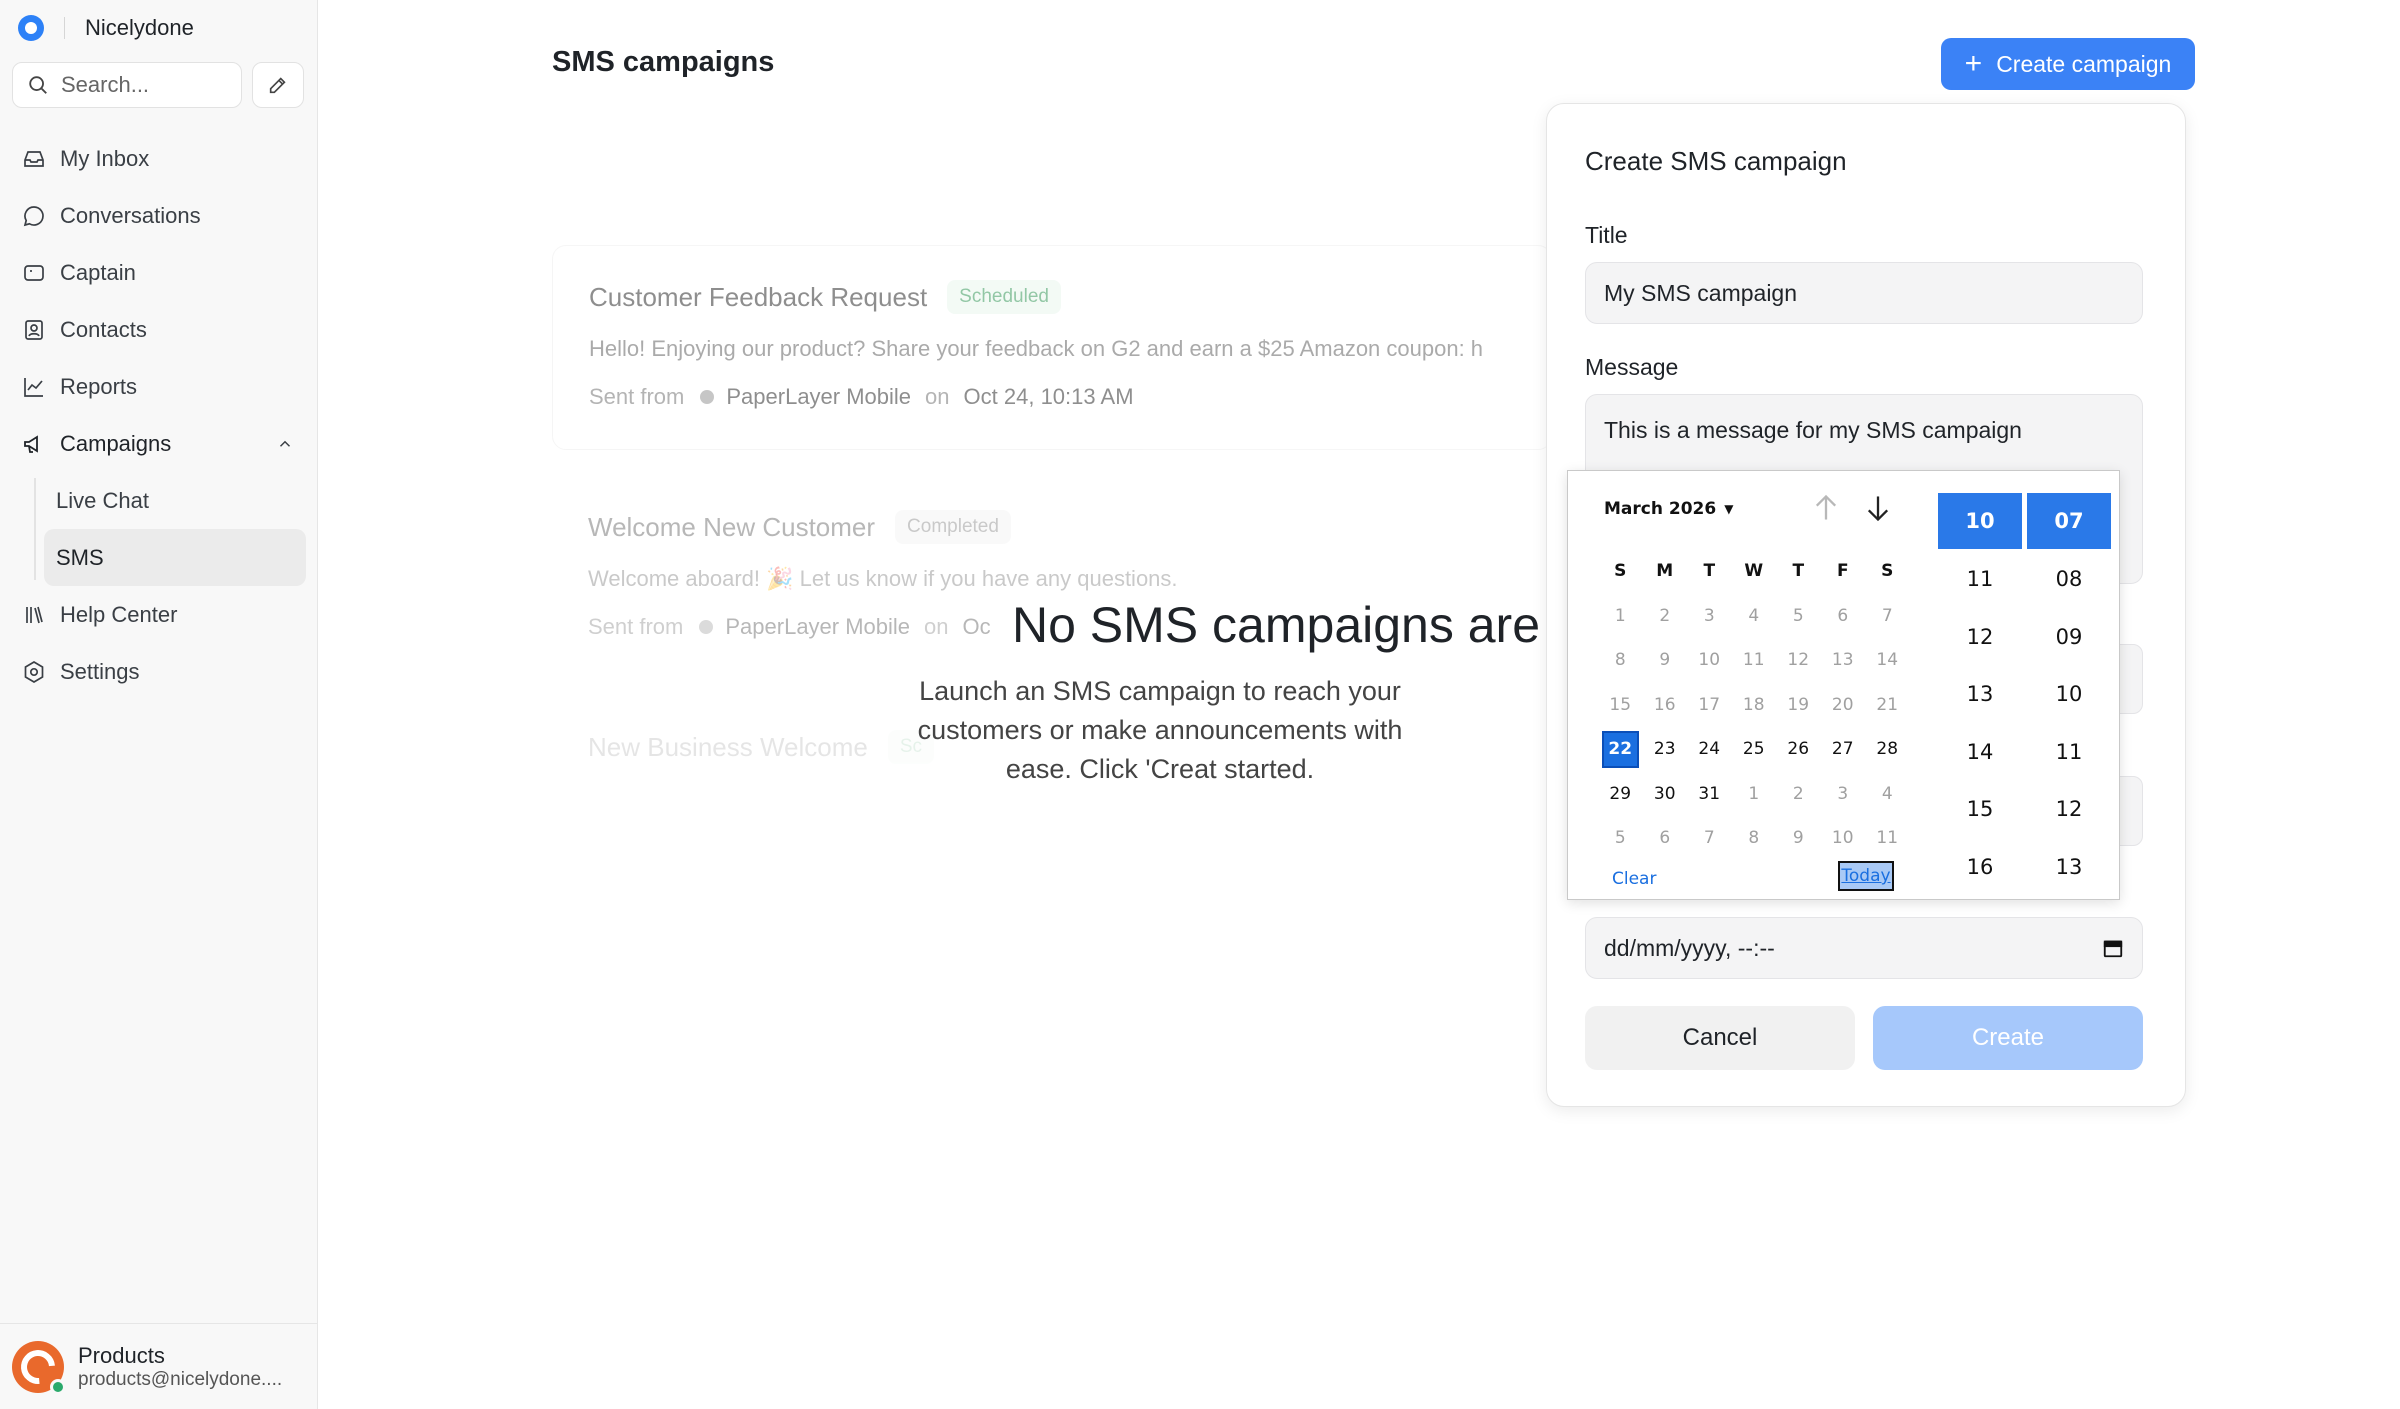  Describe the element at coordinates (1843, 749) in the screenshot. I see `calendar-day: 27` at that location.